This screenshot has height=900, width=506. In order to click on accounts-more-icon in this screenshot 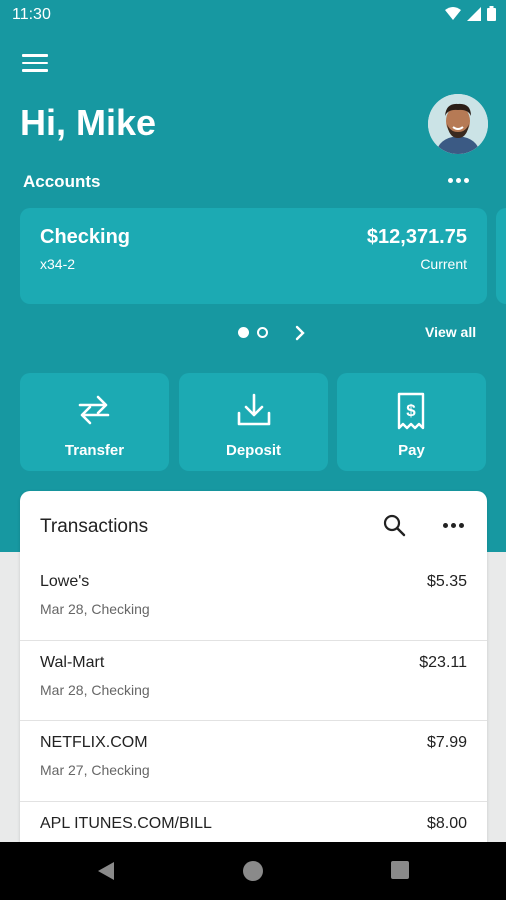, I will do `click(458, 180)`.